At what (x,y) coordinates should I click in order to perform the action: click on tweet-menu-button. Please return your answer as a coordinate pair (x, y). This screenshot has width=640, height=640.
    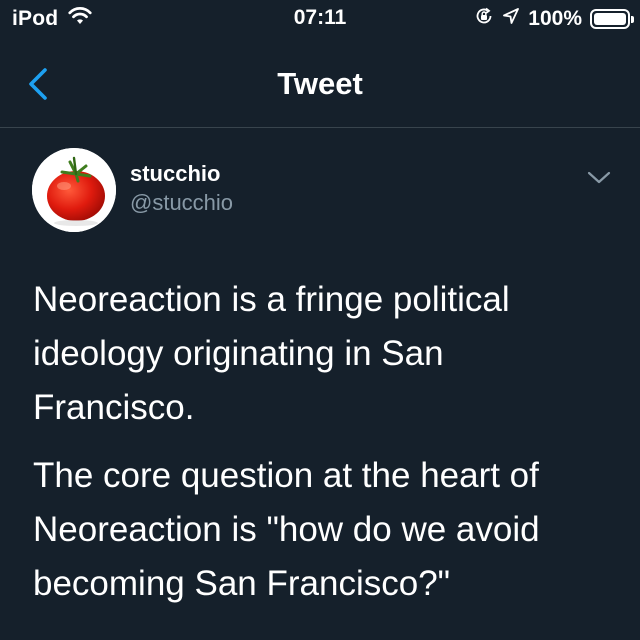
    Looking at the image, I should click on (599, 178).